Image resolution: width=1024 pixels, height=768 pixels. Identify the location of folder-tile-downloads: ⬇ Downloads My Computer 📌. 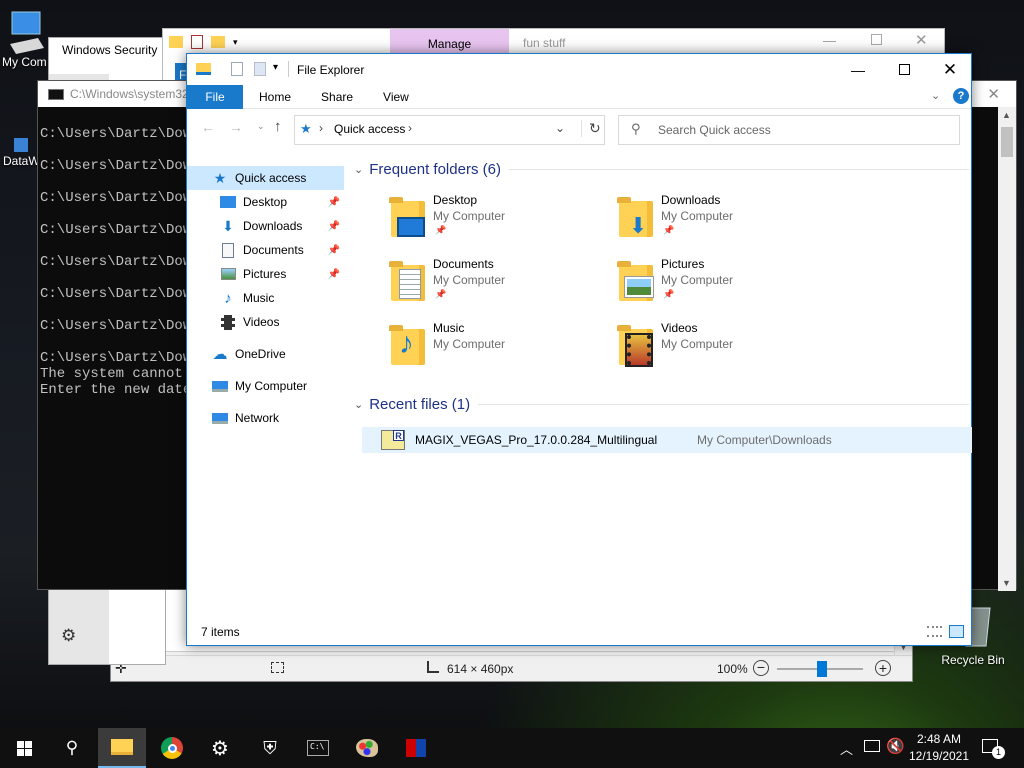
(725, 223).